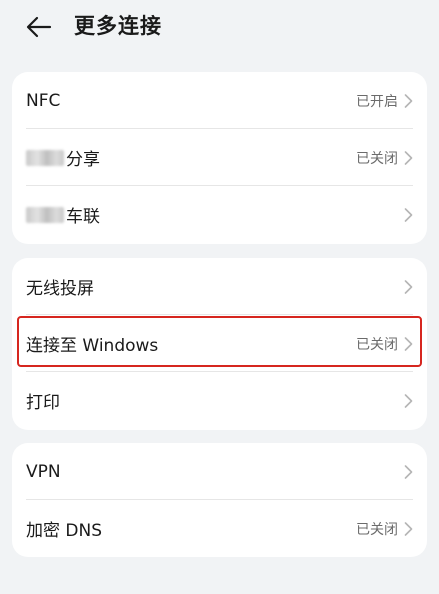 This screenshot has width=439, height=594. What do you see at coordinates (219, 286) in the screenshot?
I see `wireless-cast-row: 无线投屏` at bounding box center [219, 286].